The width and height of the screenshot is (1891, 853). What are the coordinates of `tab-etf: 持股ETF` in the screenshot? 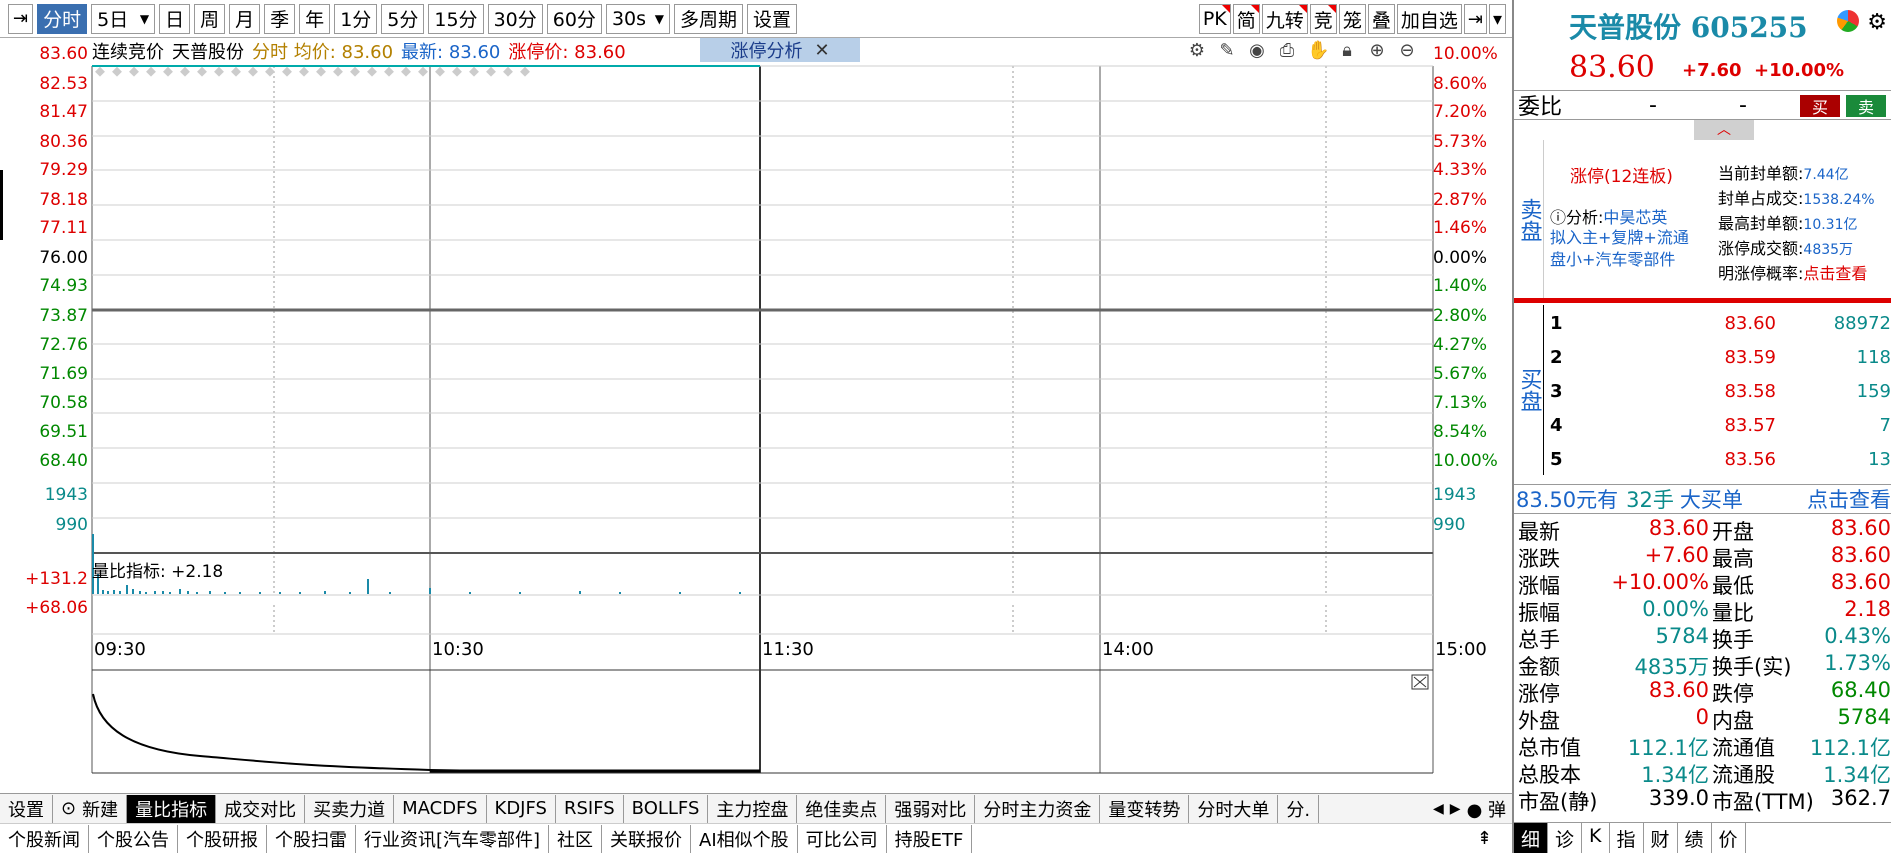 It's located at (930, 838).